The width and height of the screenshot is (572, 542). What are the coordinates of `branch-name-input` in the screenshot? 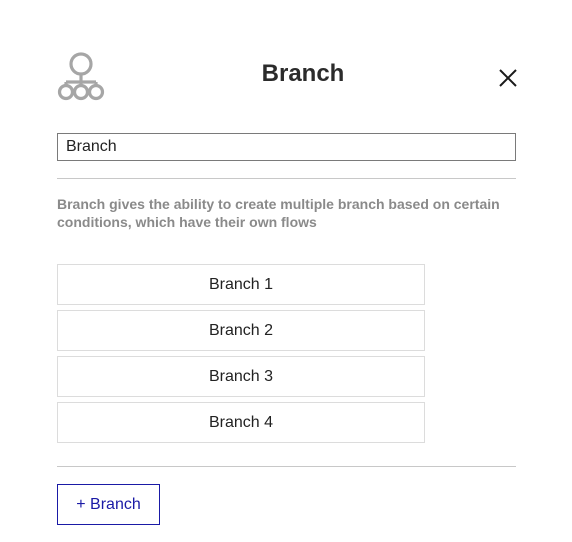 It's located at (286, 147).